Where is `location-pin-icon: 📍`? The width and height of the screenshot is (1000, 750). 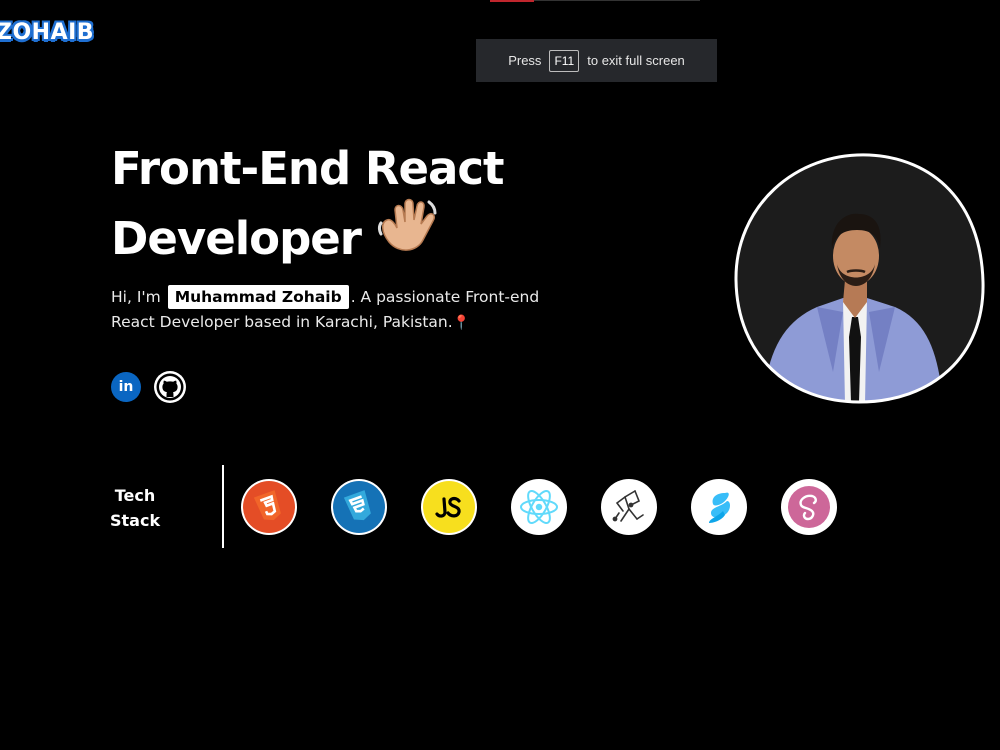
location-pin-icon: 📍 is located at coordinates (461, 323).